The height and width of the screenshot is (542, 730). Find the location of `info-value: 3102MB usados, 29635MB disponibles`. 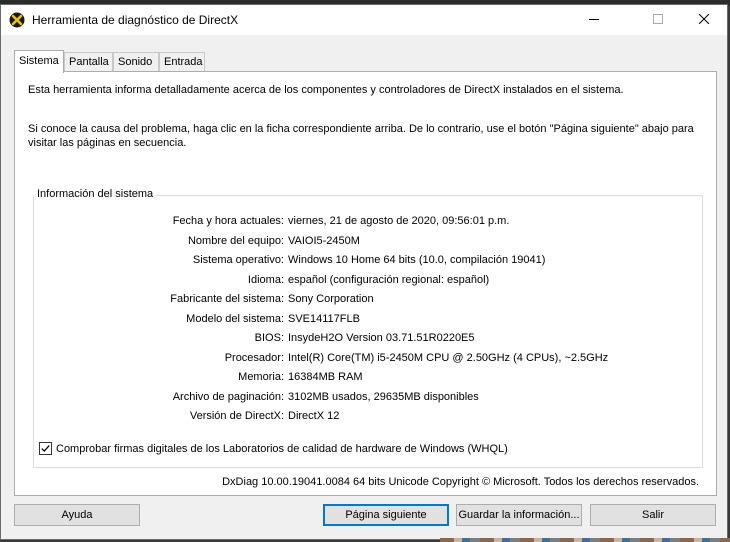

info-value: 3102MB usados, 29635MB disponibles is located at coordinates (383, 396).